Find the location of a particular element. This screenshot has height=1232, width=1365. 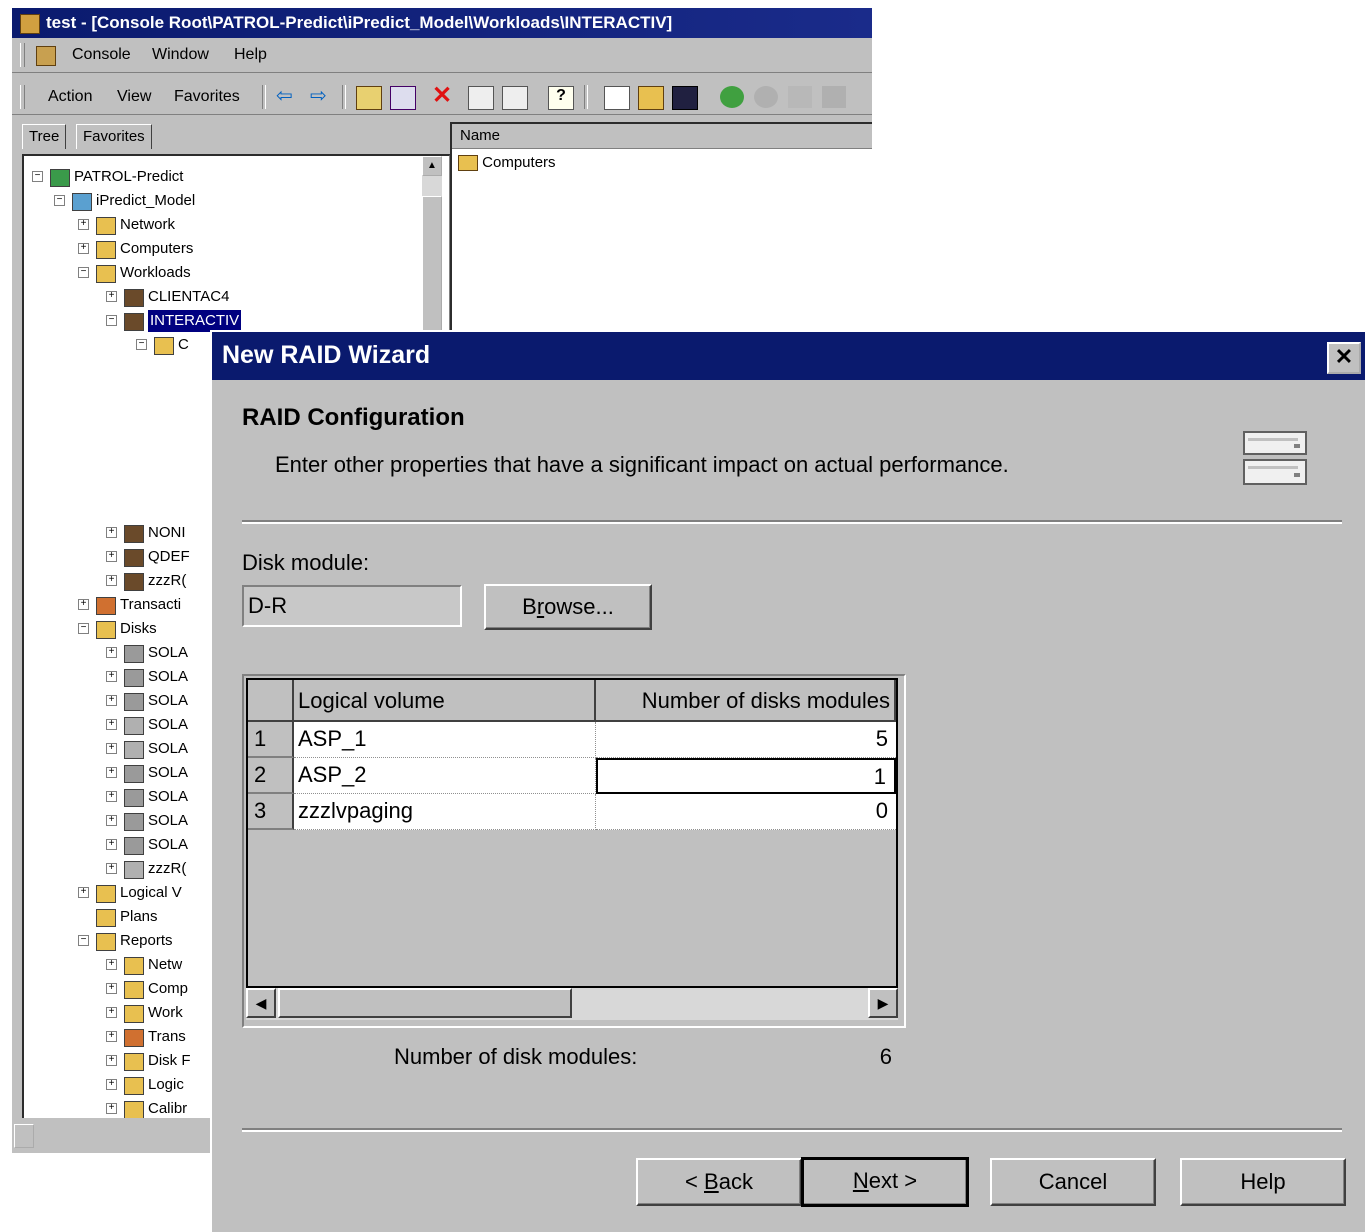

tree-node-label: Calibr is located at coordinates (168, 1108).